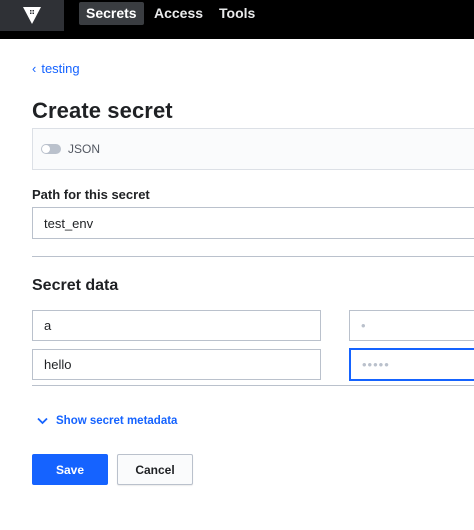 This screenshot has width=474, height=530. Describe the element at coordinates (102, 110) in the screenshot. I see `page-title: Create secret` at that location.